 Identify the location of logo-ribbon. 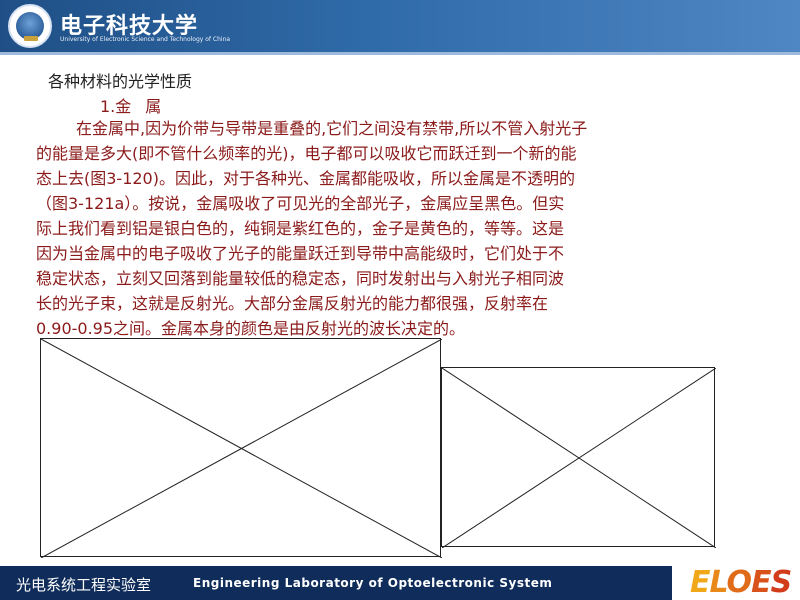
(31, 38).